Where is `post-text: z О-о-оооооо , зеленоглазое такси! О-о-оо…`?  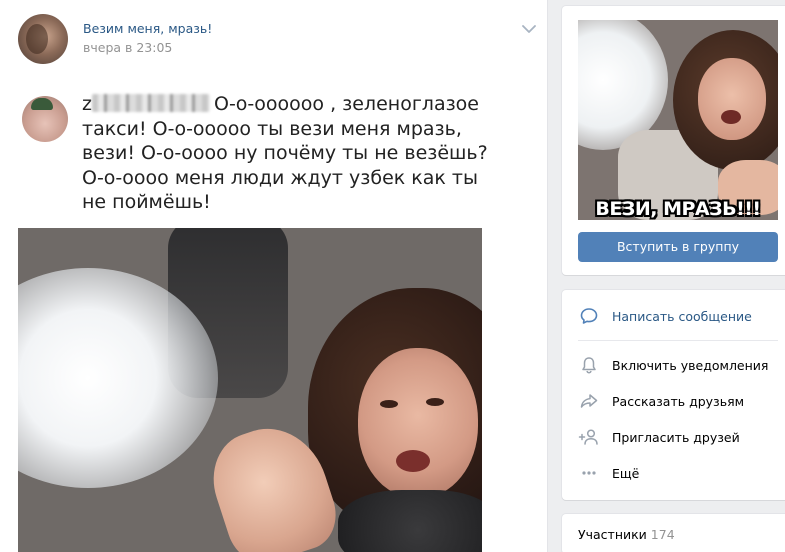
post-text: z О-о-оооооо , зеленоглазое такси! О-о-оо… is located at coordinates (292, 153).